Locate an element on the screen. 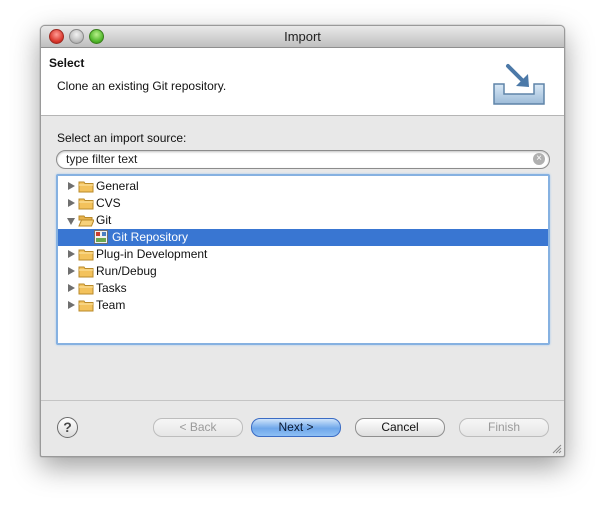 This screenshot has height=509, width=603. tree-item-label: Tasks is located at coordinates (111, 288).